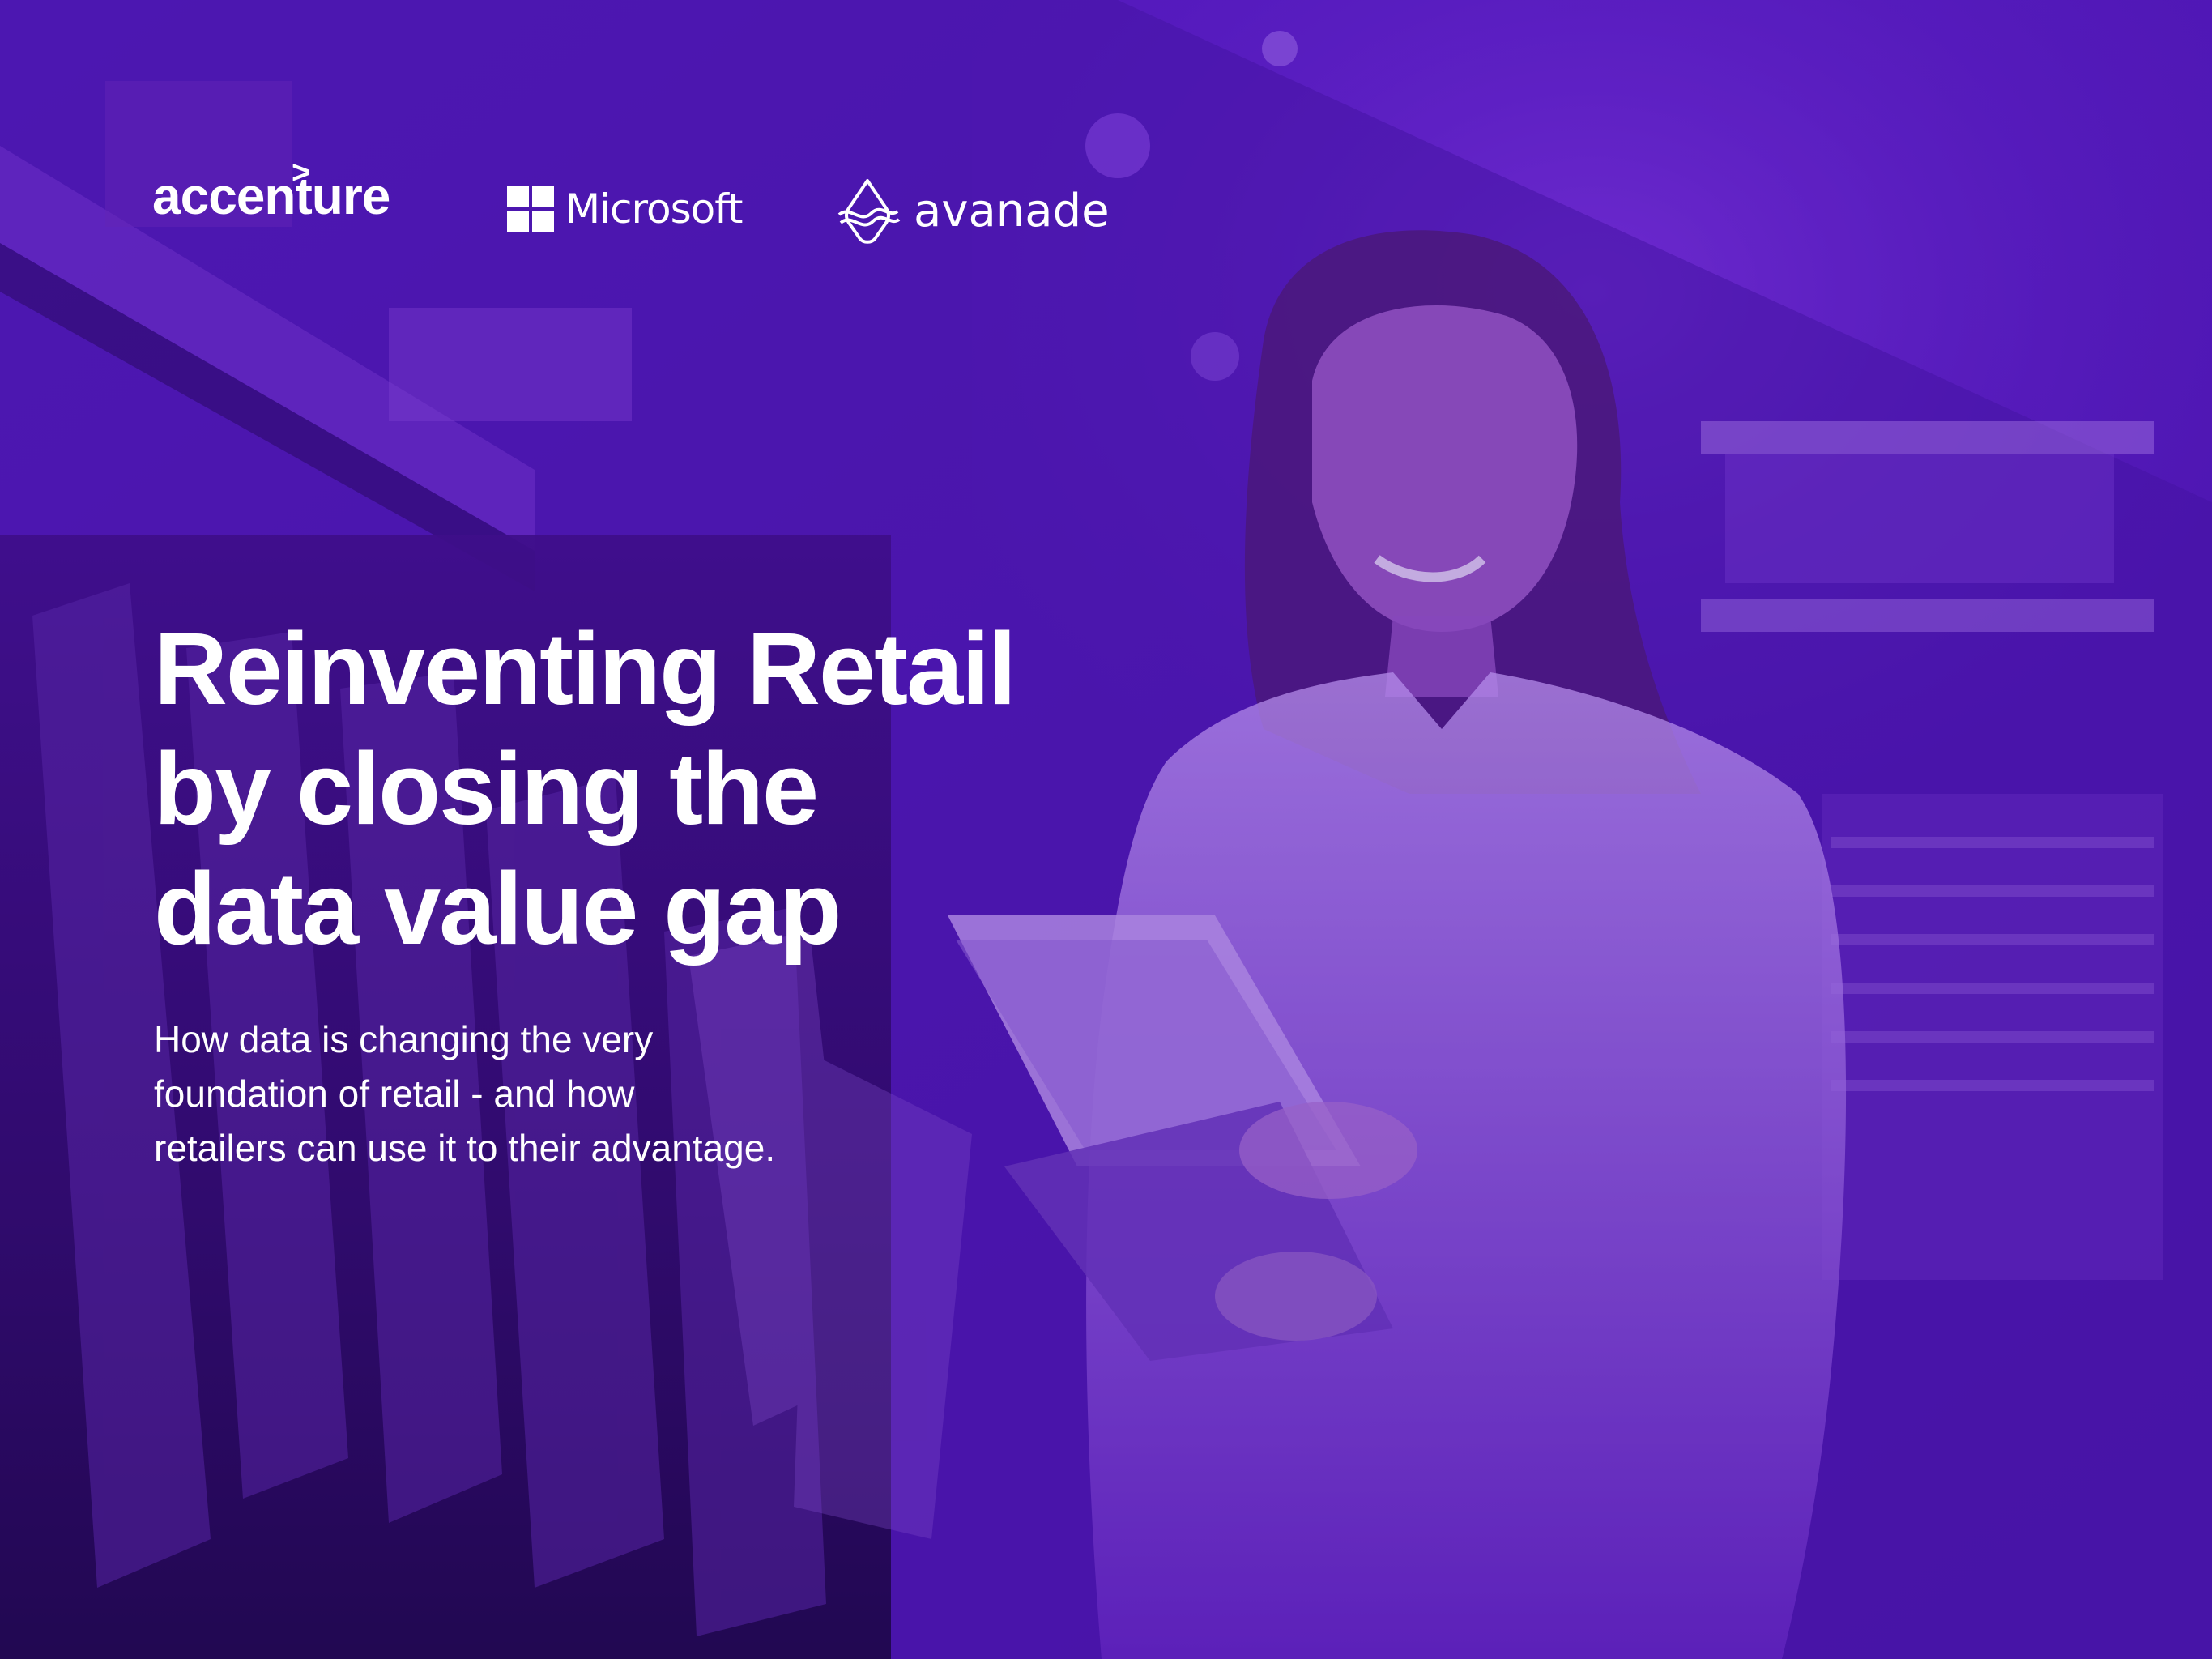 The height and width of the screenshot is (1659, 2212). Describe the element at coordinates (585, 669) in the screenshot. I see `title-line: Reinventing Retail` at that location.